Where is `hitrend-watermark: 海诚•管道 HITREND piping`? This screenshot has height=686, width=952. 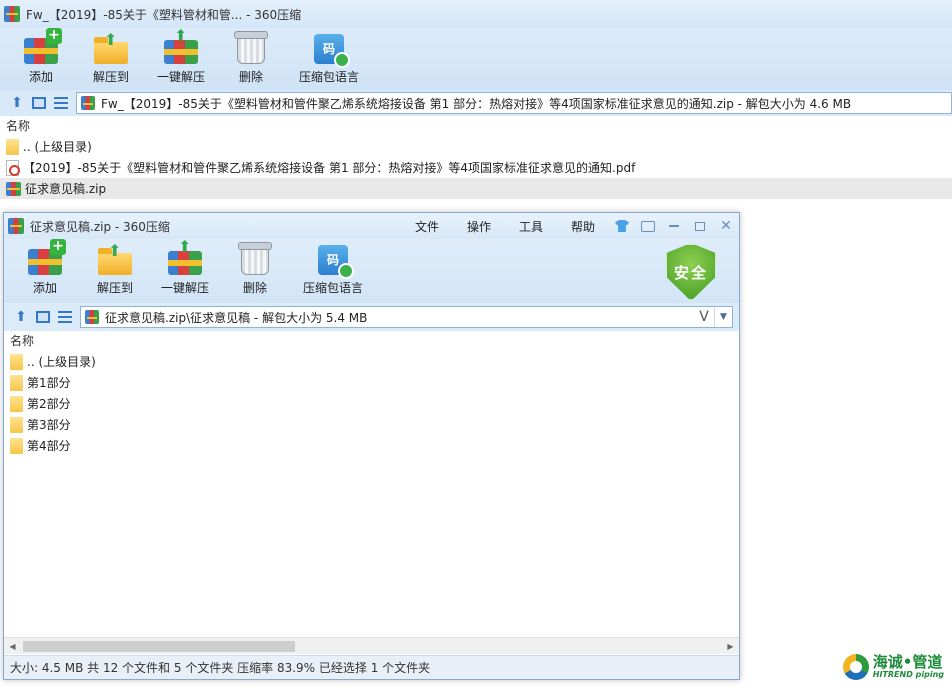 hitrend-watermark: 海诚•管道 HITREND piping is located at coordinates (893, 667).